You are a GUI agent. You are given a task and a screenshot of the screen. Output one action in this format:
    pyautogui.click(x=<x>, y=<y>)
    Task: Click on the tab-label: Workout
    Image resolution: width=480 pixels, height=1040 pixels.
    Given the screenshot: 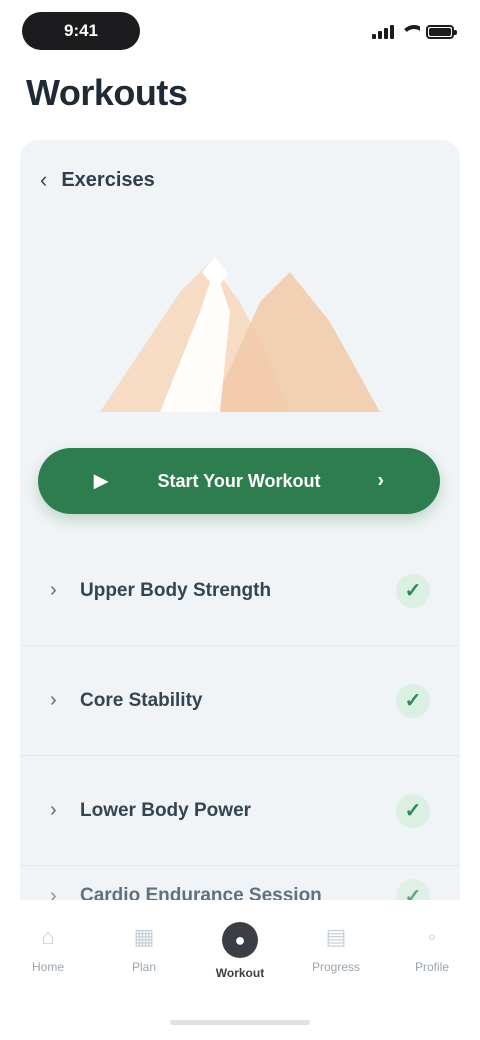 What is the action you would take?
    pyautogui.click(x=240, y=973)
    